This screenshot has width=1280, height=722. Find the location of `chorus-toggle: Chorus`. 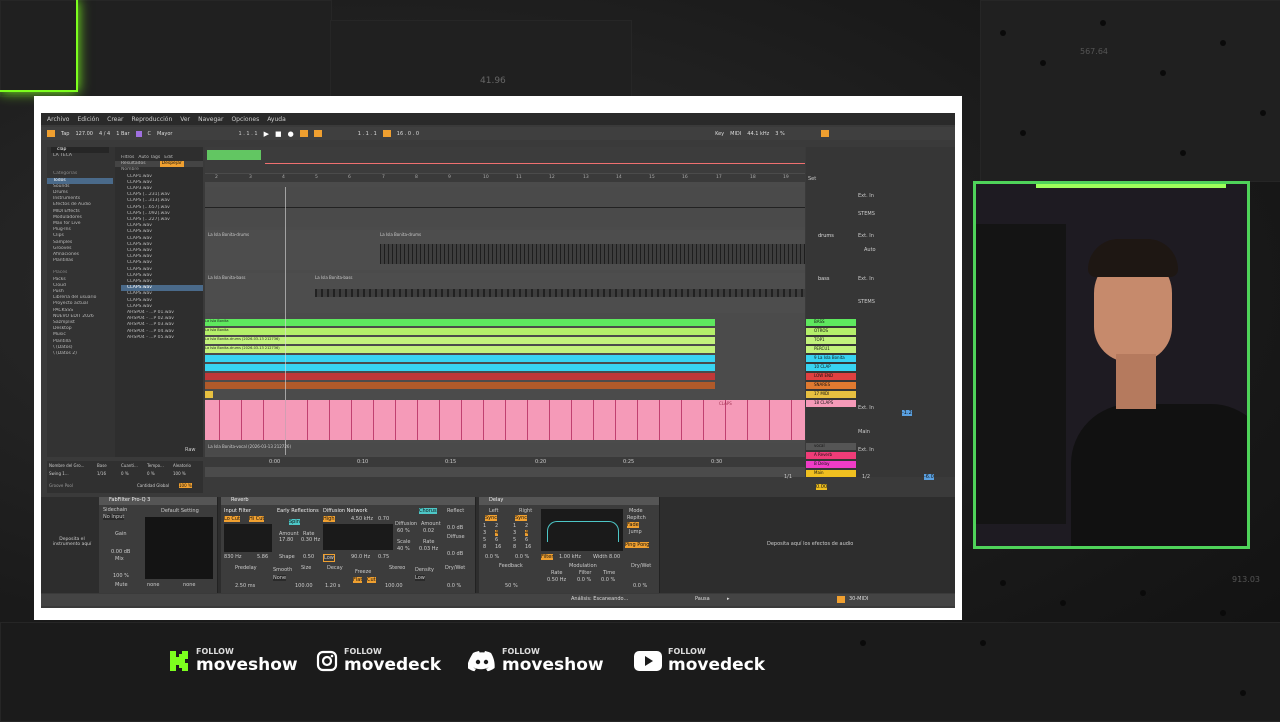

chorus-toggle: Chorus is located at coordinates (428, 511).